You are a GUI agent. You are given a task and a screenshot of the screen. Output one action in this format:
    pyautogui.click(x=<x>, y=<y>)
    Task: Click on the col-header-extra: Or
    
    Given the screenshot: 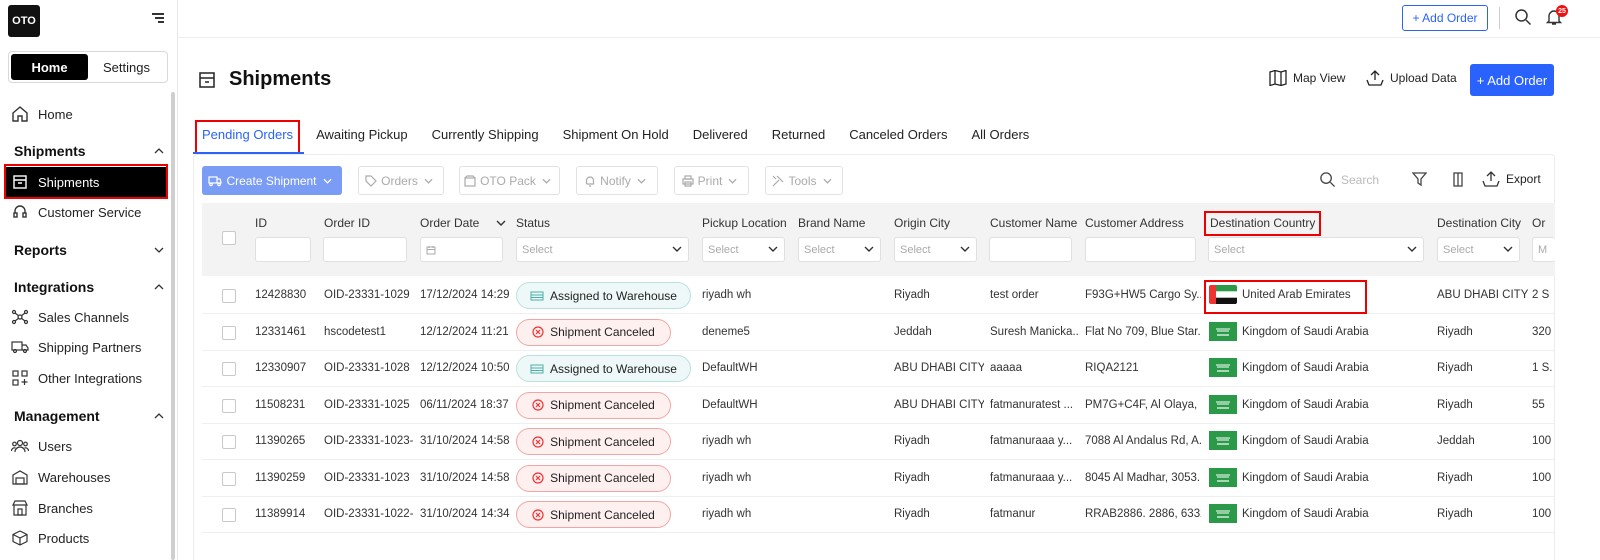 What is the action you would take?
    pyautogui.click(x=1538, y=223)
    